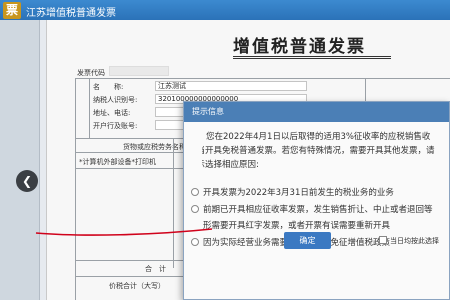  I want to click on app-titlebar: 票 江苏增值税普通发票, so click(225, 10).